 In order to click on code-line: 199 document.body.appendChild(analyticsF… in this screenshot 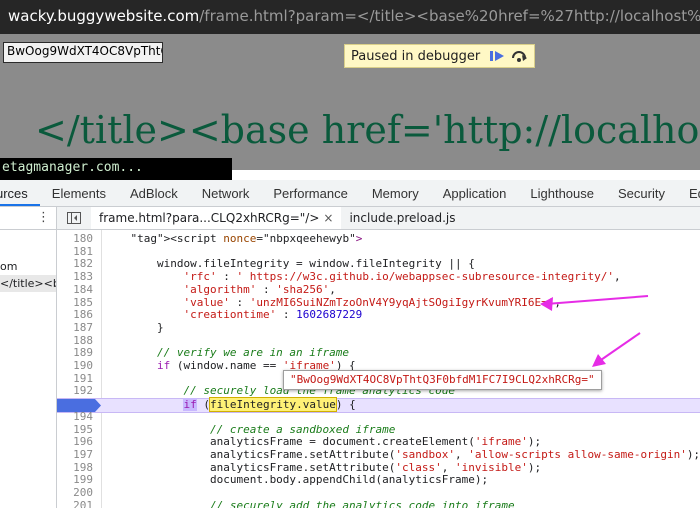, I will do `click(378, 480)`.